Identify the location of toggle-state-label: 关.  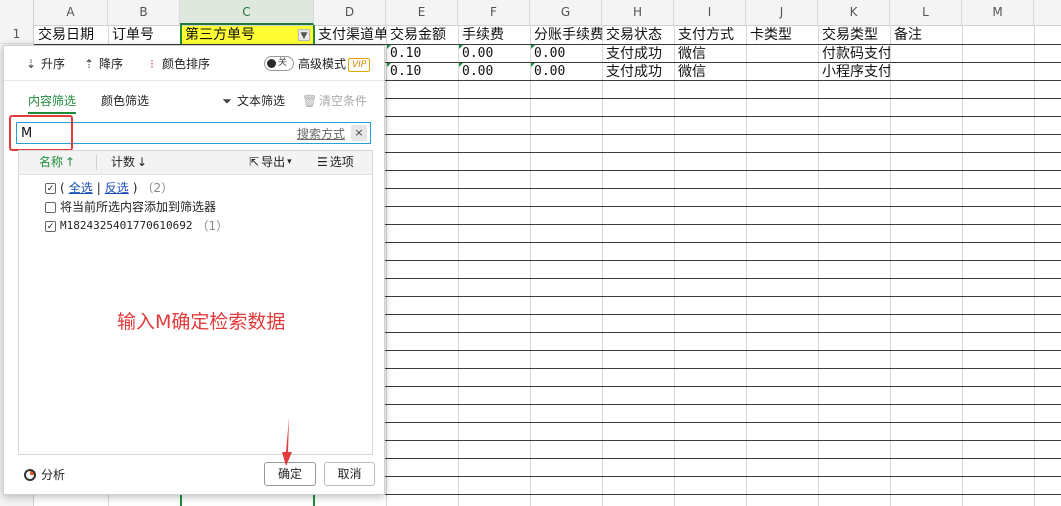
(283, 63).